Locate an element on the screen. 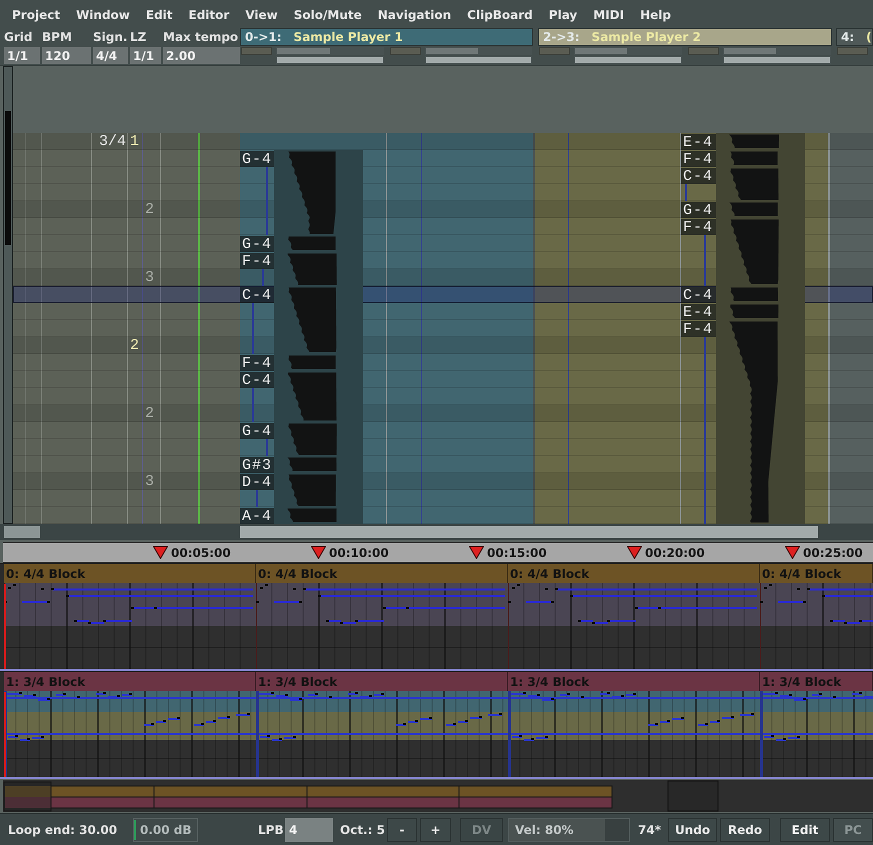  menu-item: MIDI is located at coordinates (608, 14).